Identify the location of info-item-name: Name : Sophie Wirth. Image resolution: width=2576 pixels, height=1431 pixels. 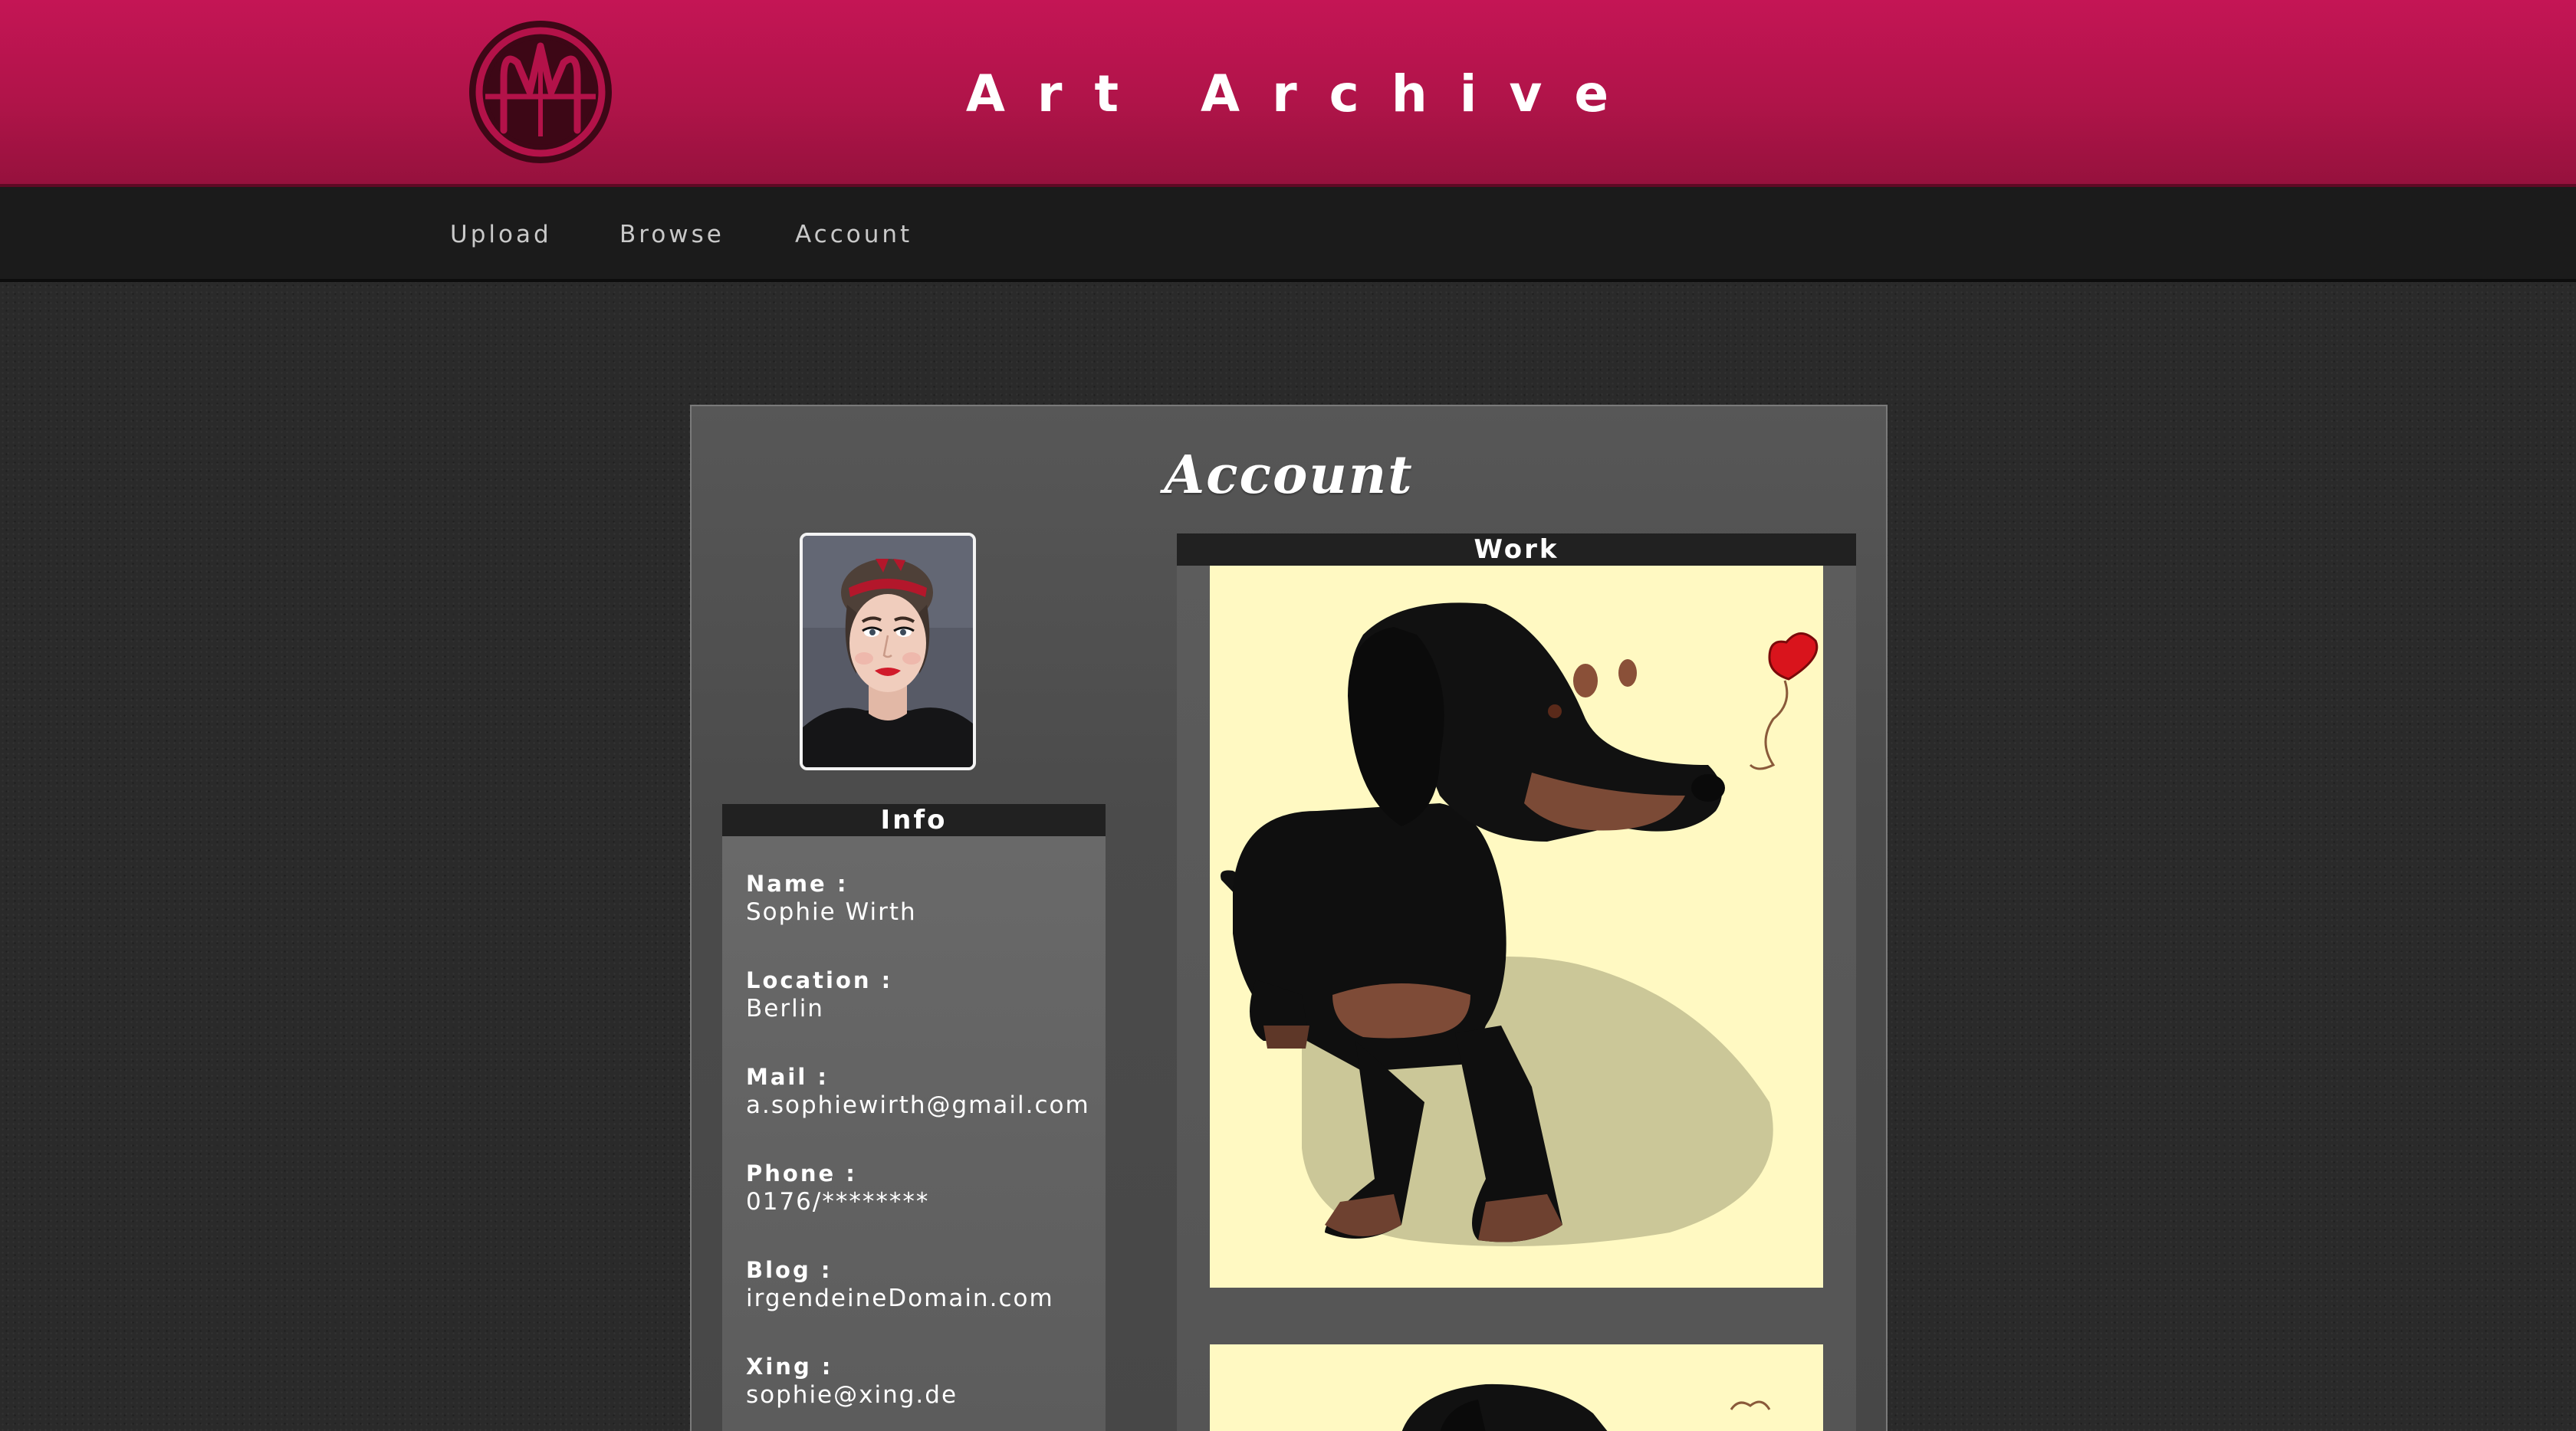
(926, 898).